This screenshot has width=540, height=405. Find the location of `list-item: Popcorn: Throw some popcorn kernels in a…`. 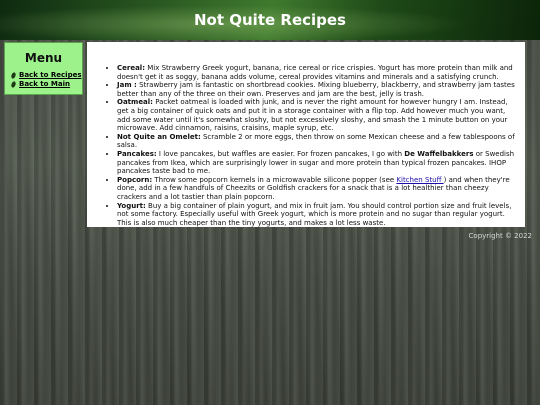

list-item: Popcorn: Throw some popcorn kernels in a… is located at coordinates (318, 189).